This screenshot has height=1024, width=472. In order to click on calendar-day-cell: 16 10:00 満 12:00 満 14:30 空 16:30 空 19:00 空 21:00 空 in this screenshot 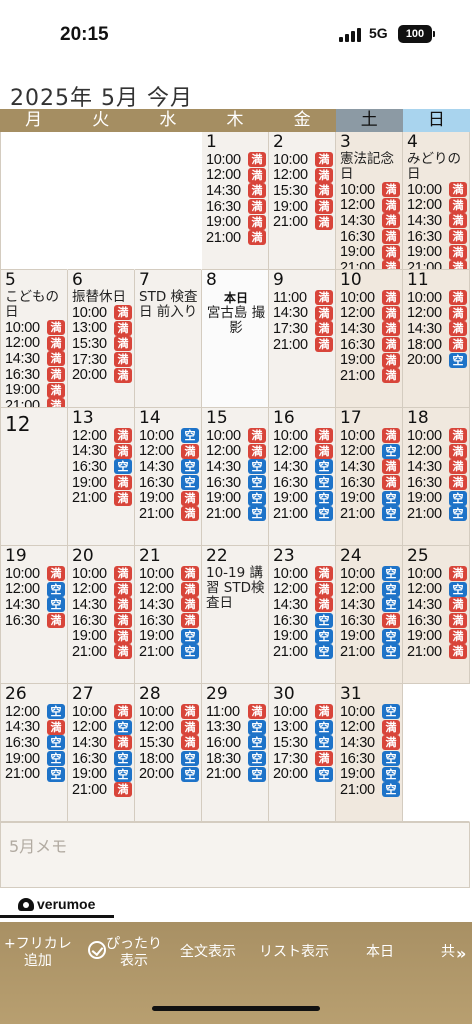, I will do `click(302, 477)`.